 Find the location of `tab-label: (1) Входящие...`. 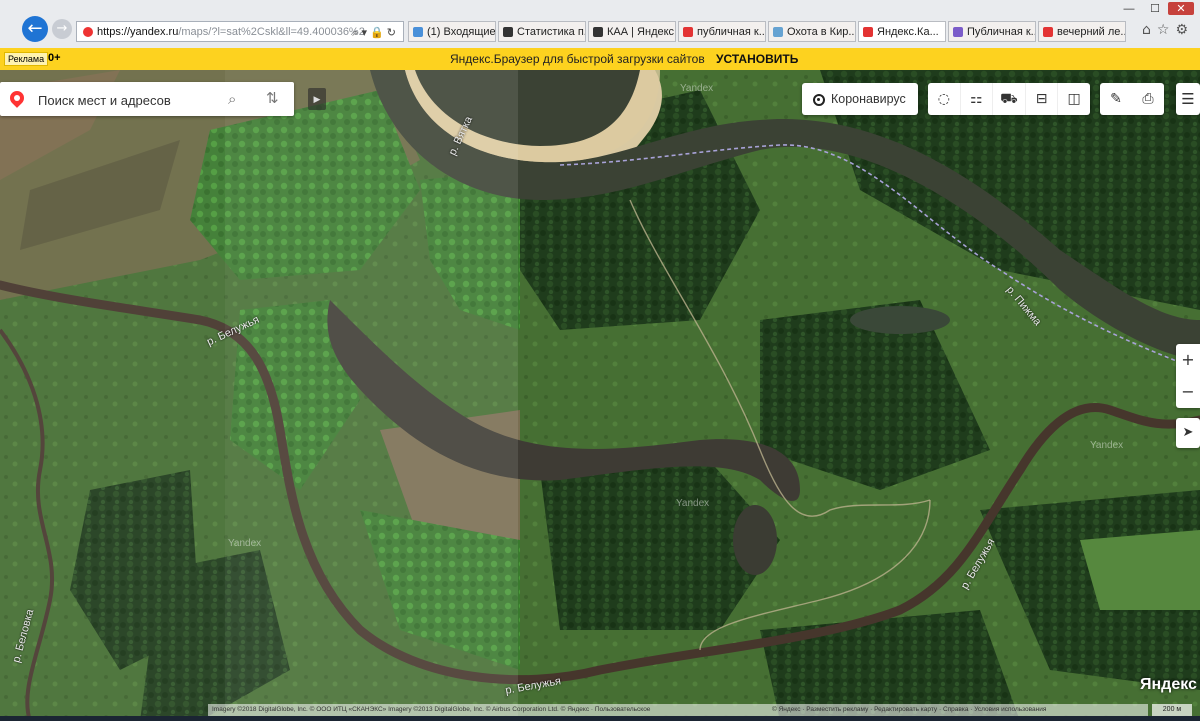

tab-label: (1) Входящие... is located at coordinates (461, 32).